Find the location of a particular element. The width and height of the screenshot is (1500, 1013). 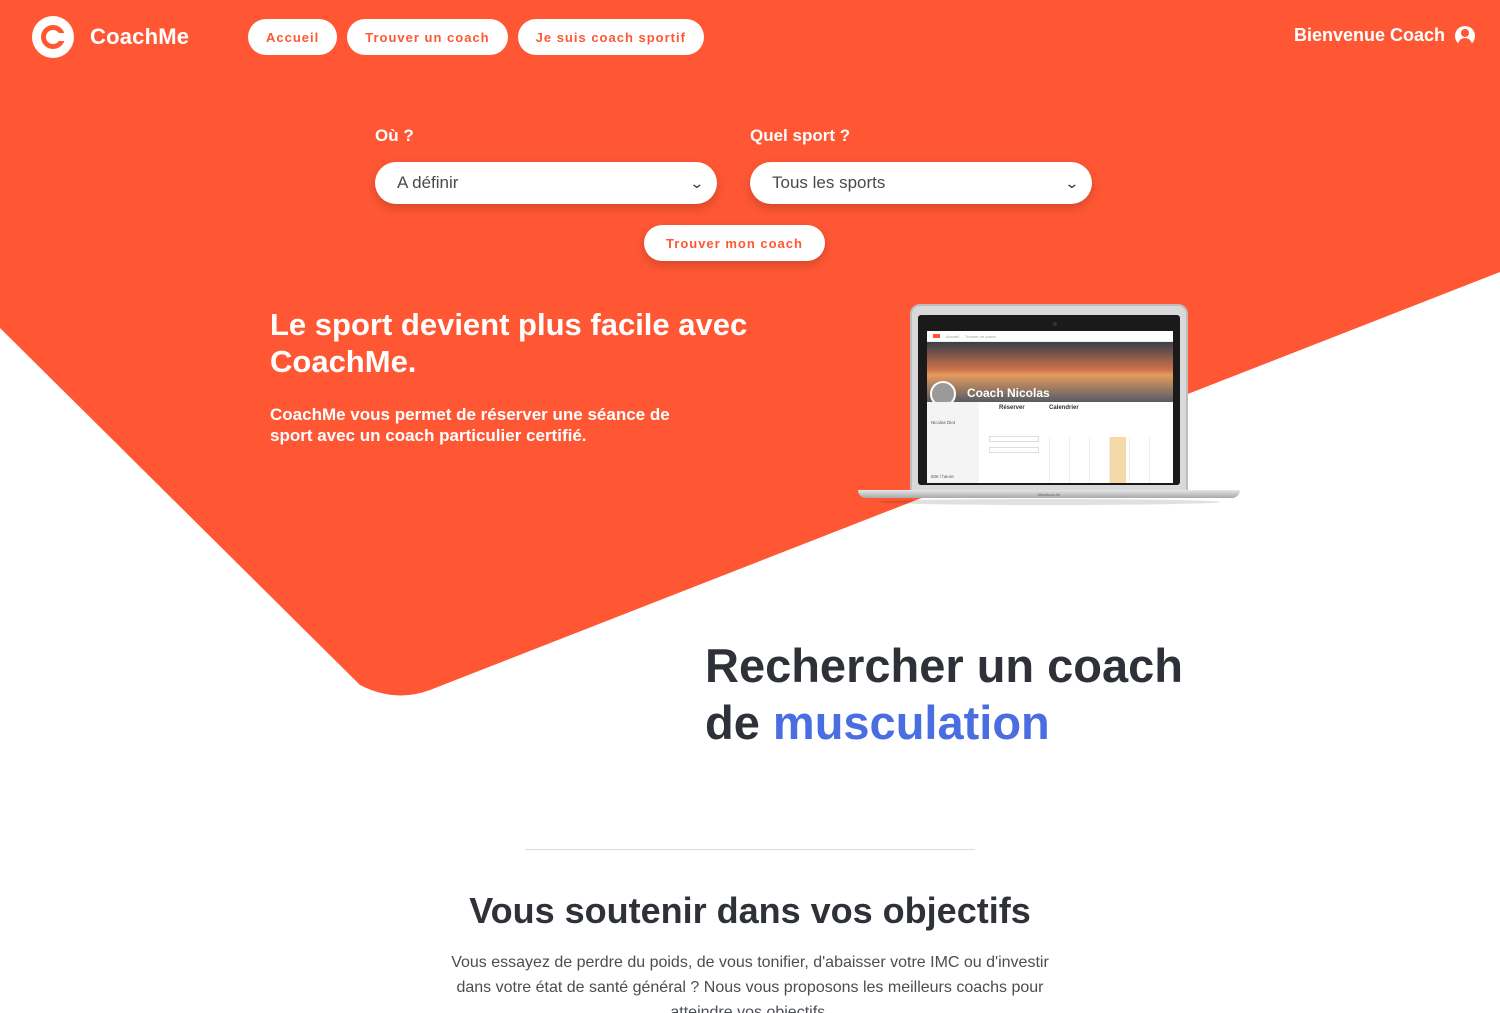

sport-select-value: Tous les sports is located at coordinates (829, 182).